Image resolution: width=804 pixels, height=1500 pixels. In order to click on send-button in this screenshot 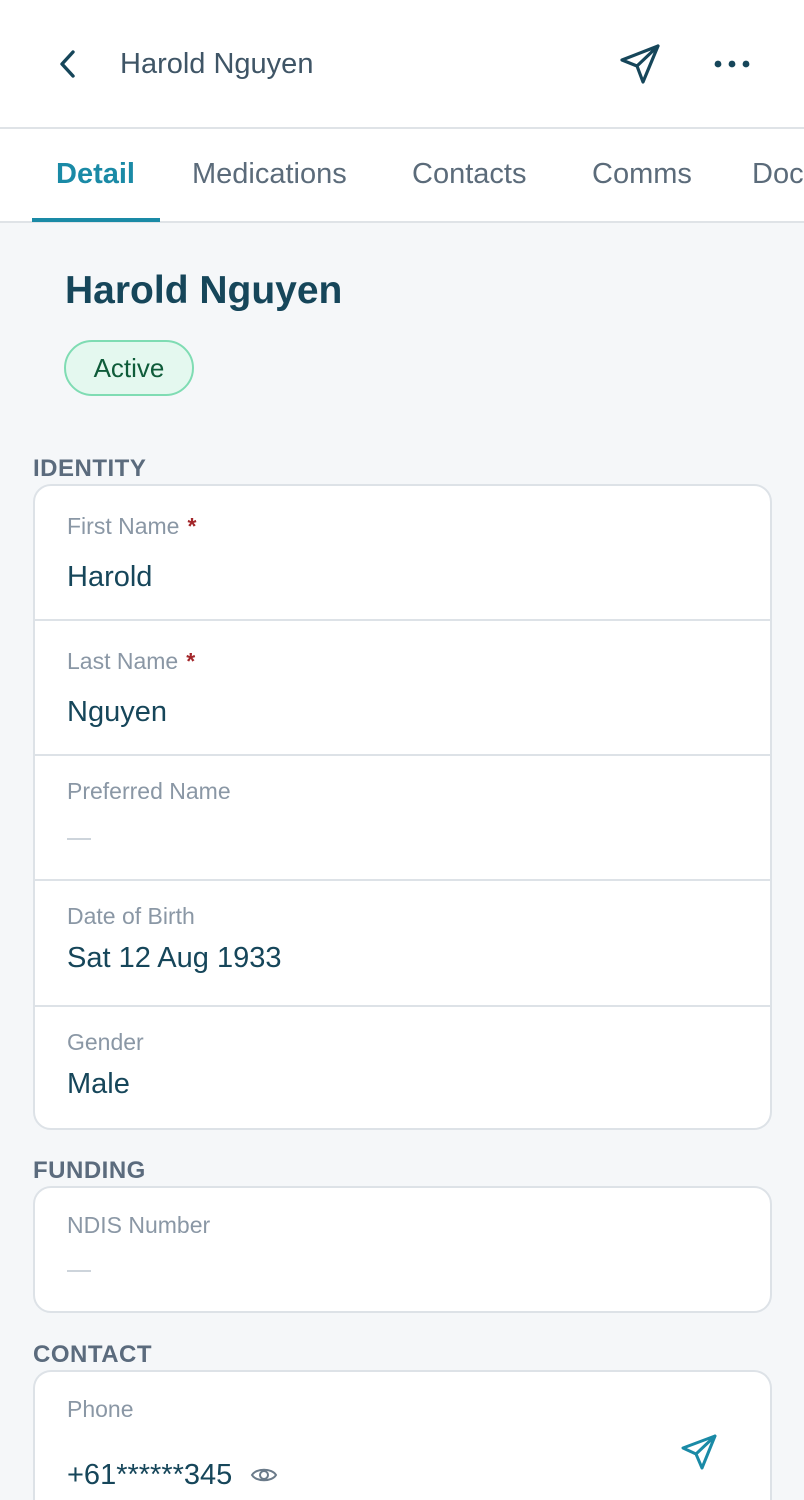, I will do `click(640, 64)`.